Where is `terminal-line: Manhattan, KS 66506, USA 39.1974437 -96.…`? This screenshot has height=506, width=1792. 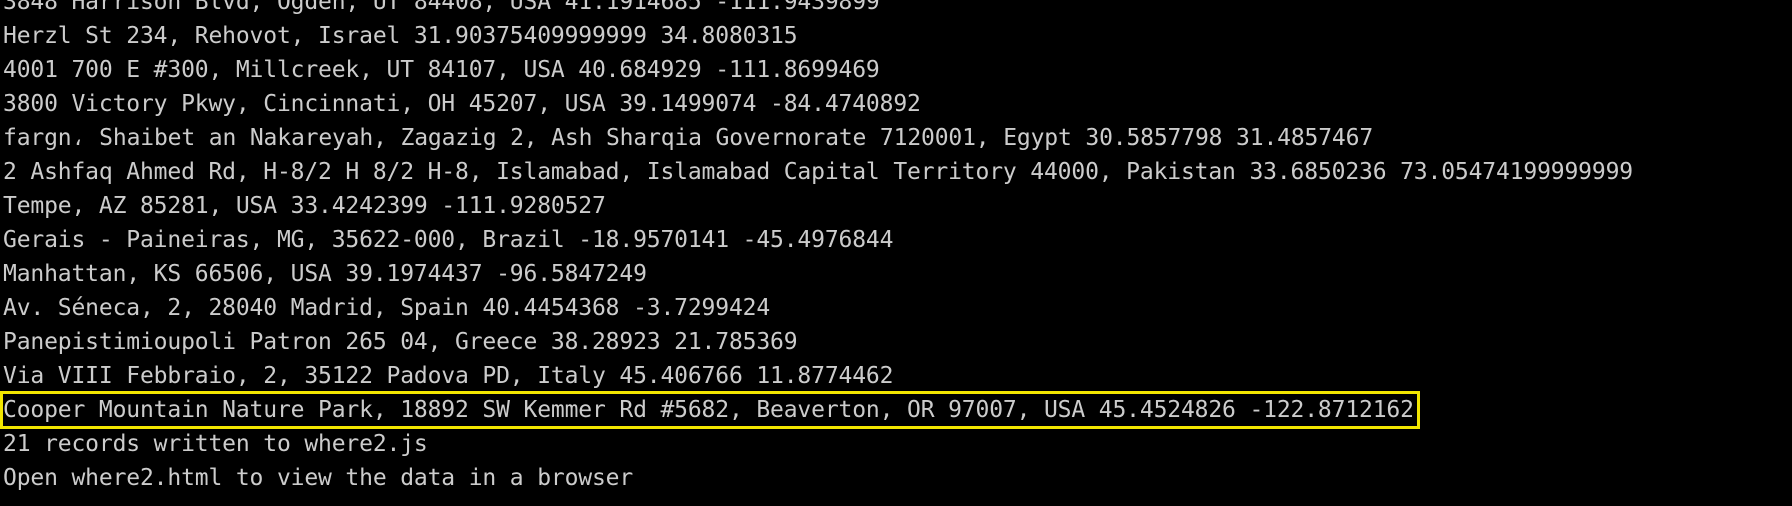
terminal-line: Manhattan, KS 66506, USA 39.1974437 -96.… is located at coordinates (325, 274).